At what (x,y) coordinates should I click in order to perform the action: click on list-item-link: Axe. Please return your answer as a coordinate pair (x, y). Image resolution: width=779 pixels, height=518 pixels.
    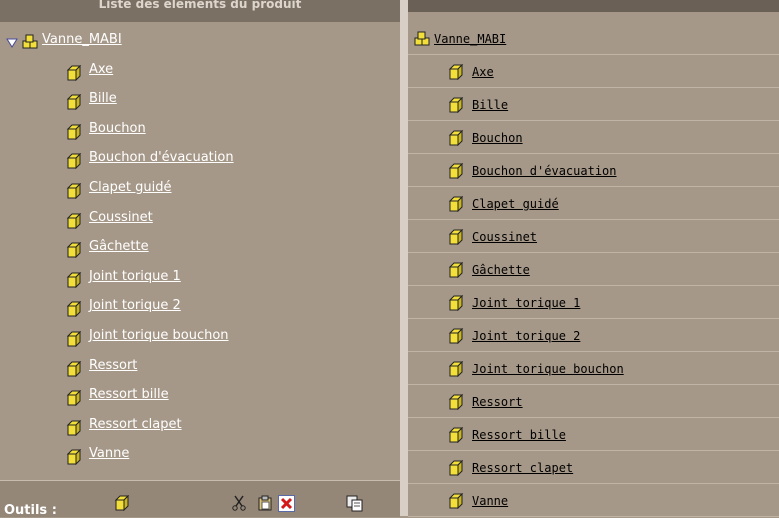
    Looking at the image, I should click on (483, 72).